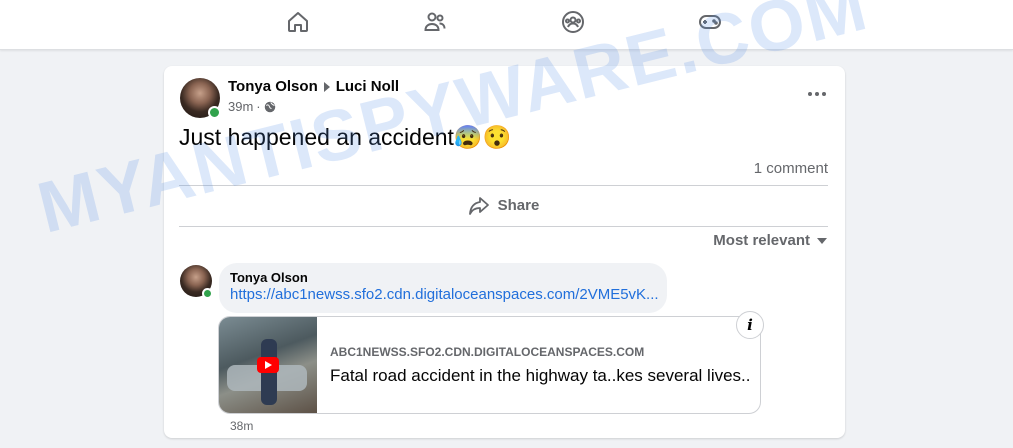 The width and height of the screenshot is (1013, 448). What do you see at coordinates (573, 22) in the screenshot?
I see `groups-icon` at bounding box center [573, 22].